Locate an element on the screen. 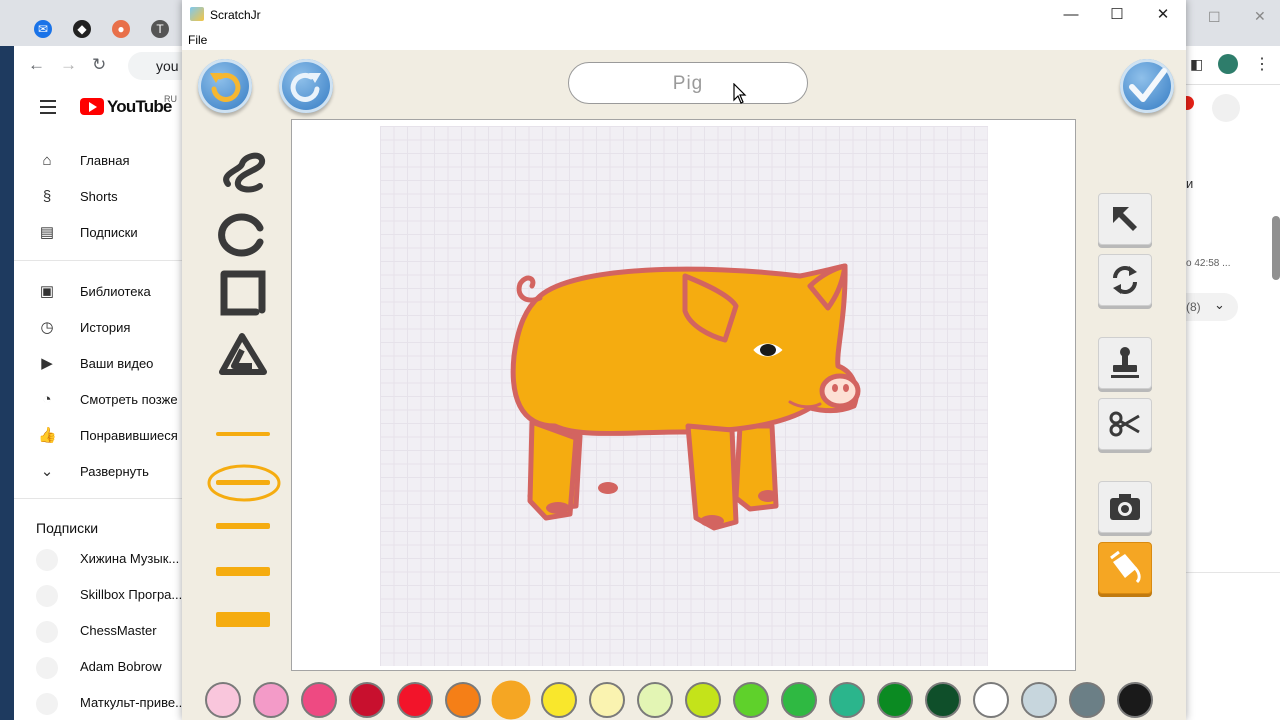  chevron-down-icon: ⌄ is located at coordinates (47, 471).